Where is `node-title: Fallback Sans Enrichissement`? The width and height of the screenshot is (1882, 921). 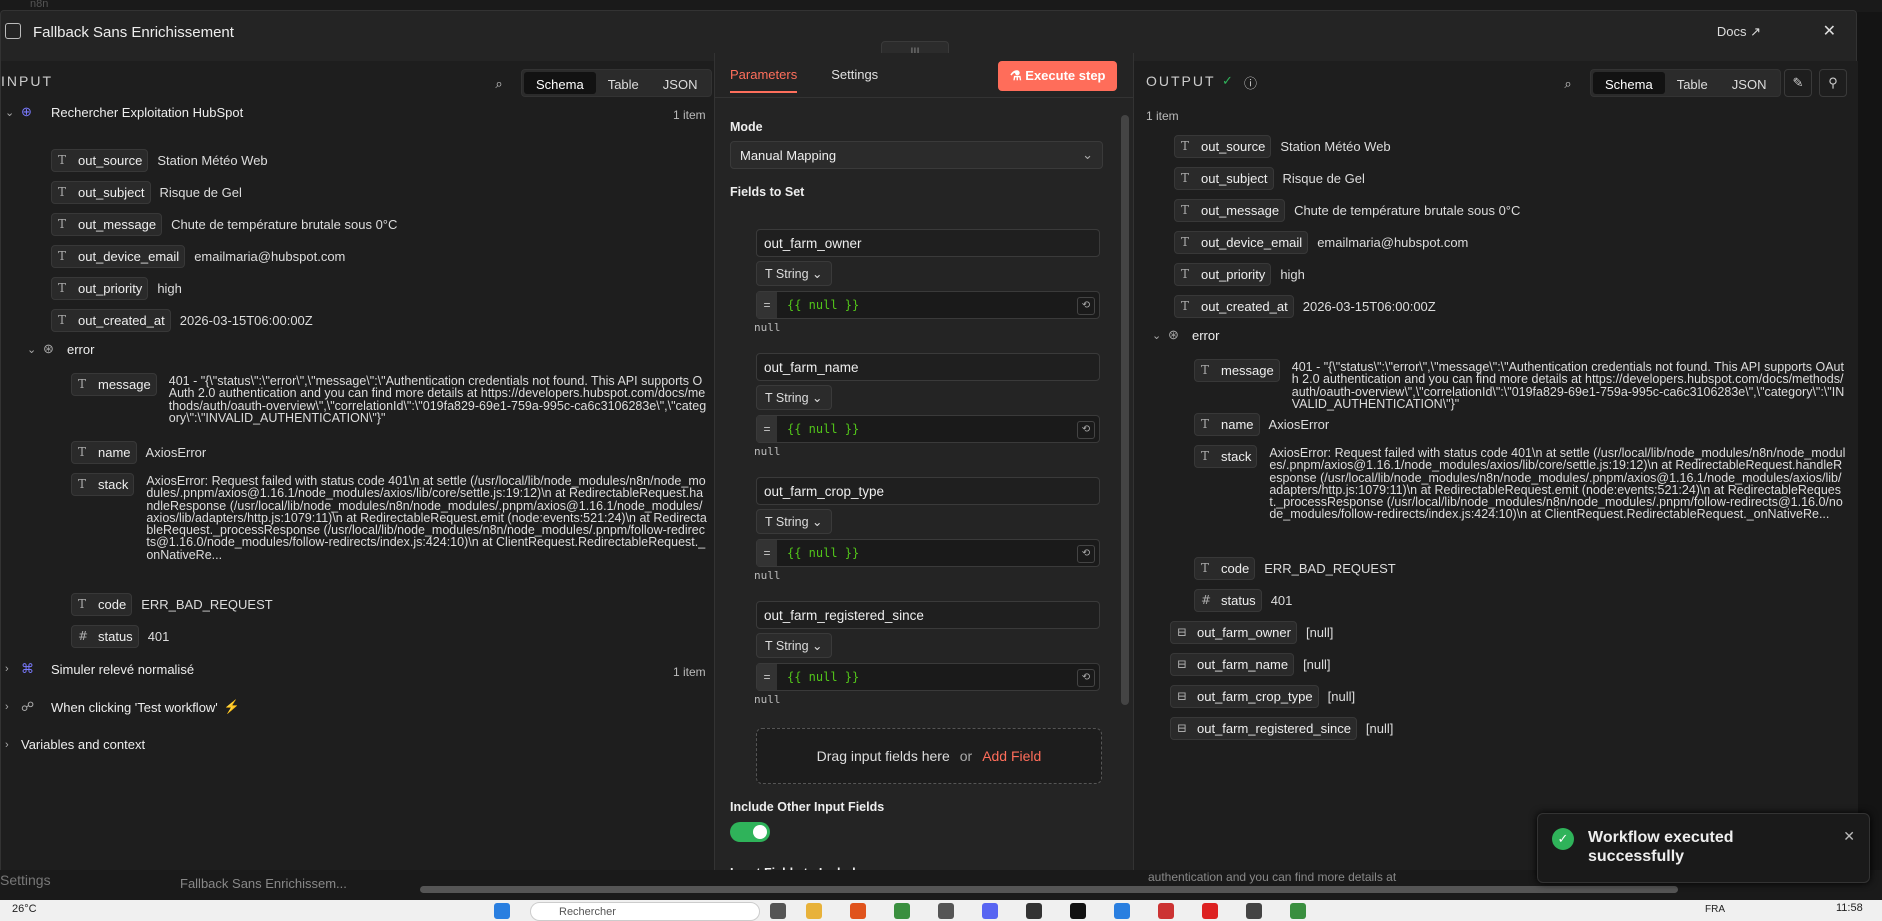 node-title: Fallback Sans Enrichissement is located at coordinates (133, 32).